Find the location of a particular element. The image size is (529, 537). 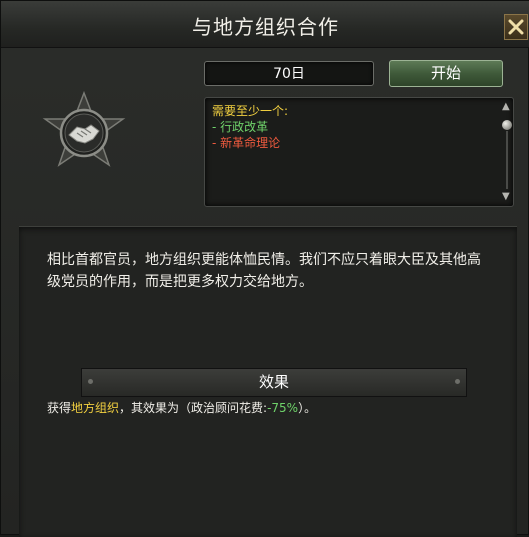

effects-header-label: 效果 is located at coordinates (273, 382).